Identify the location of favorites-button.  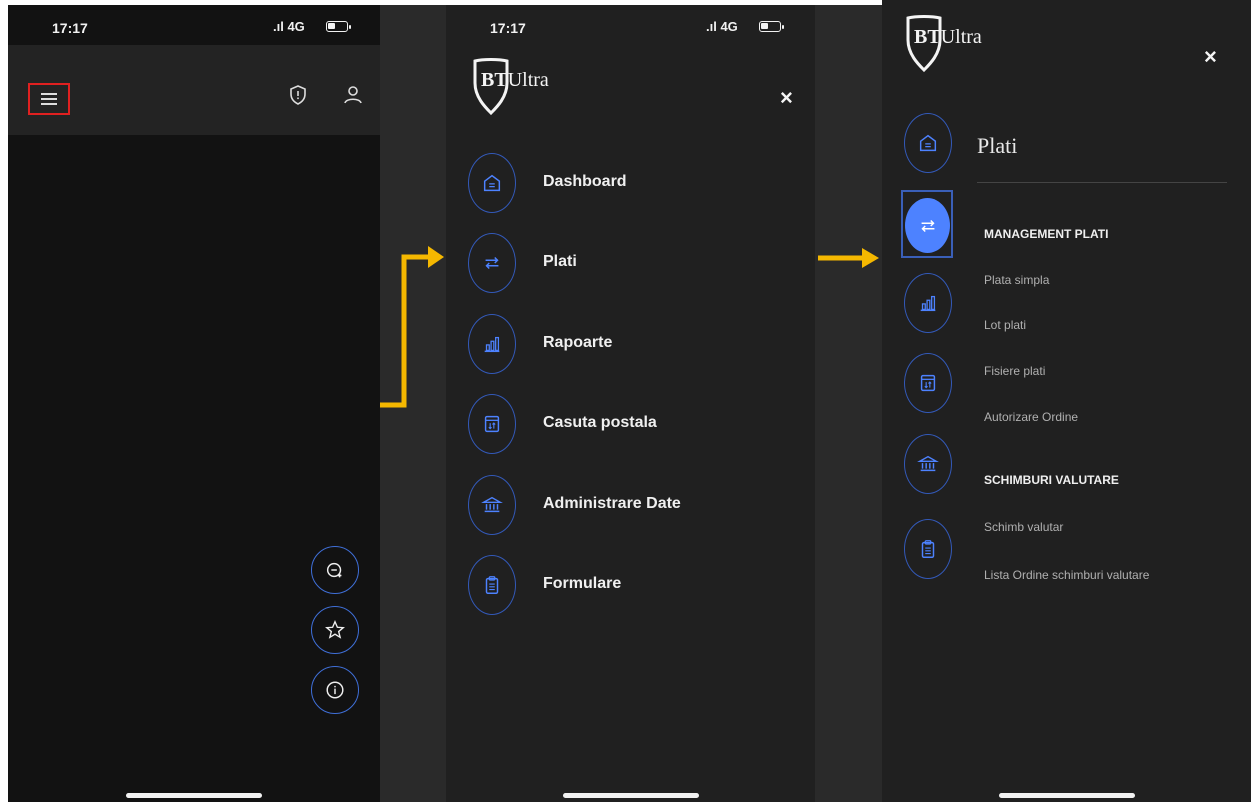
(335, 630).